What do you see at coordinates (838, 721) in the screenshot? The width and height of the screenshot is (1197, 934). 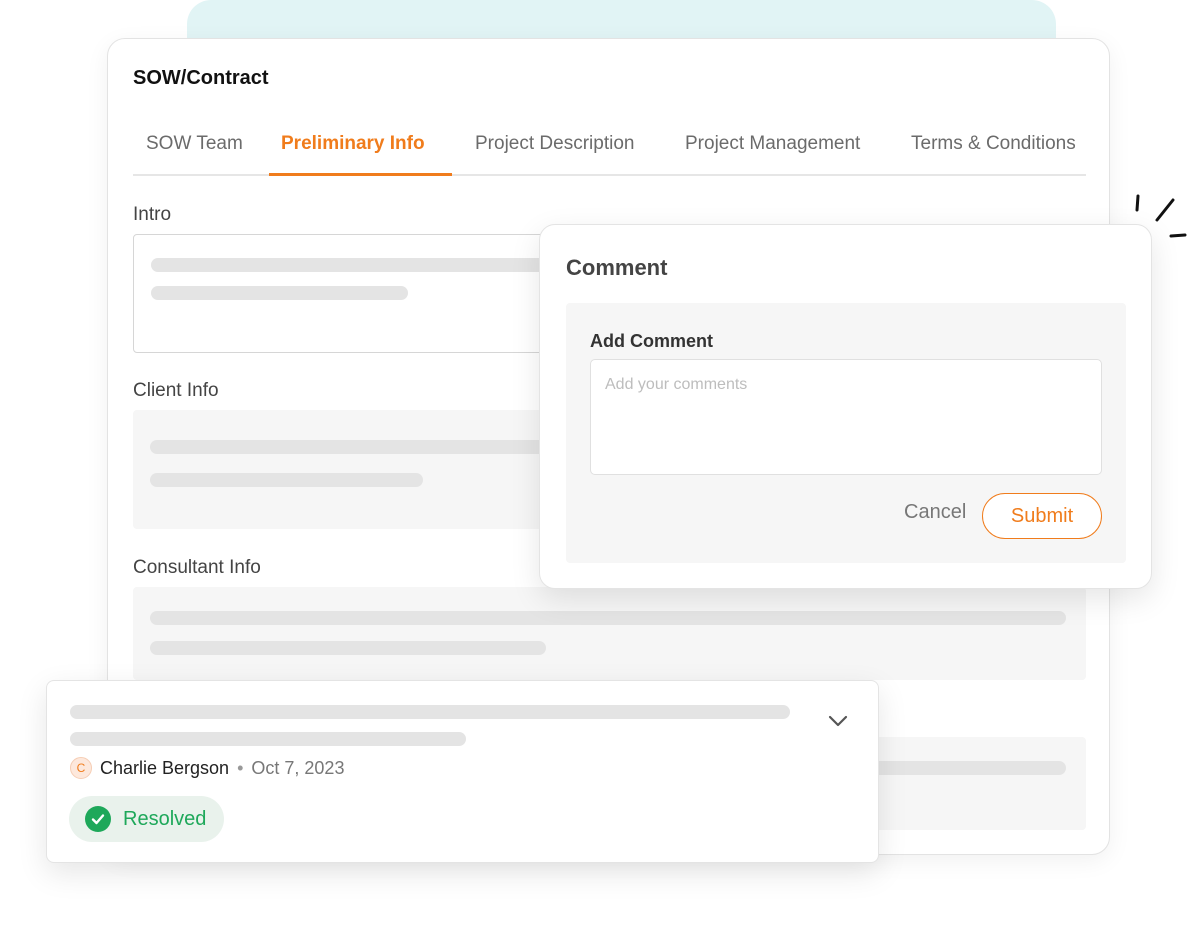 I see `chevron-down-icon` at bounding box center [838, 721].